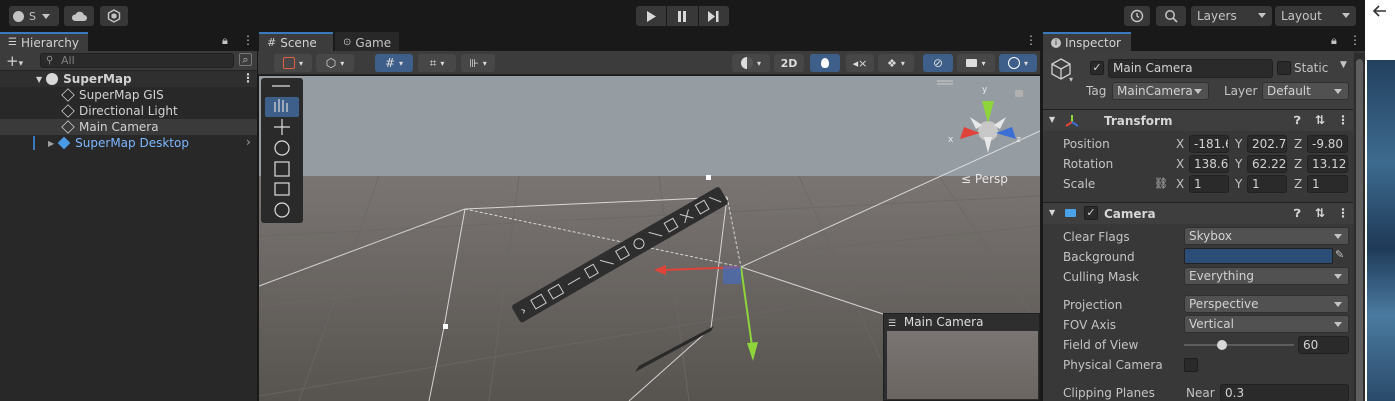  Describe the element at coordinates (1198, 120) in the screenshot. I see `transform-header: ▼ Transform ❓︎ ⇅ ⋮` at that location.